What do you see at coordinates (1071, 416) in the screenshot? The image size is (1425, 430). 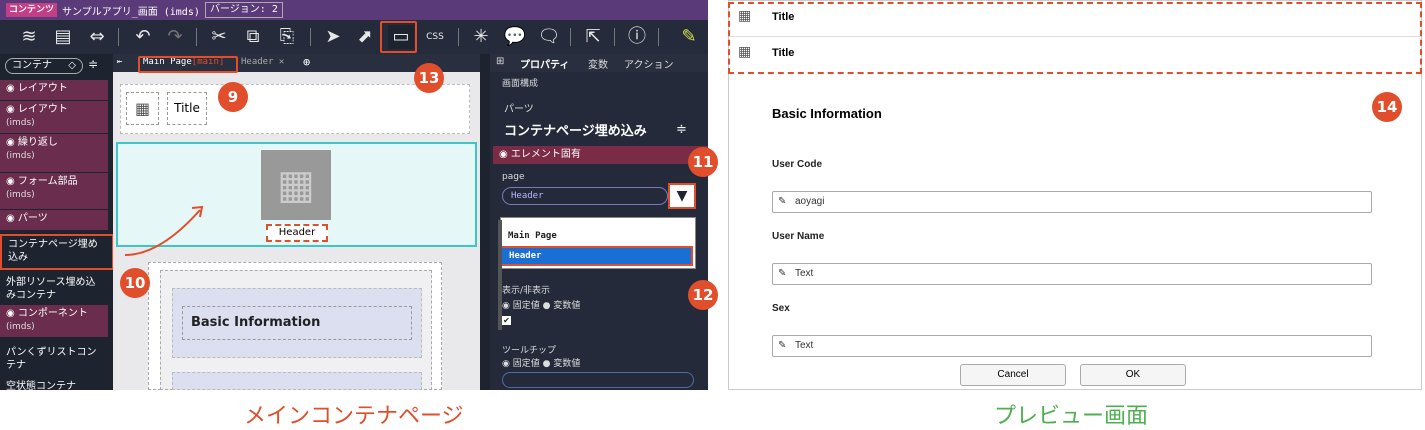 I see `caption-preview: プレビュー画面` at bounding box center [1071, 416].